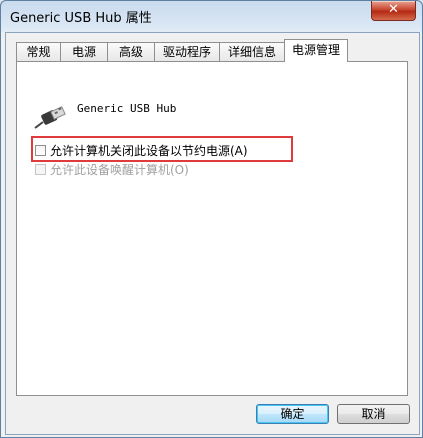 Image resolution: width=423 pixels, height=438 pixels. Describe the element at coordinates (149, 150) in the screenshot. I see `allow-power-off-label: 允许计算机关闭此设备以节约电源(A)` at that location.